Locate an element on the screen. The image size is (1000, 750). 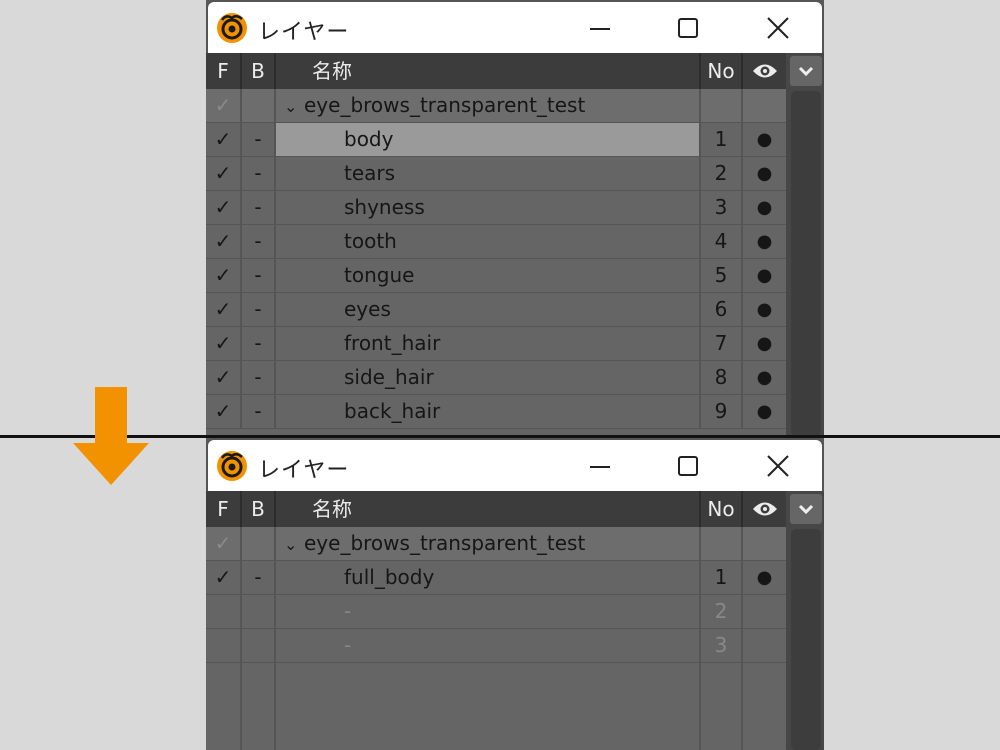
layer-row: ✓ - shyness 3 ● is located at coordinates (496, 208).